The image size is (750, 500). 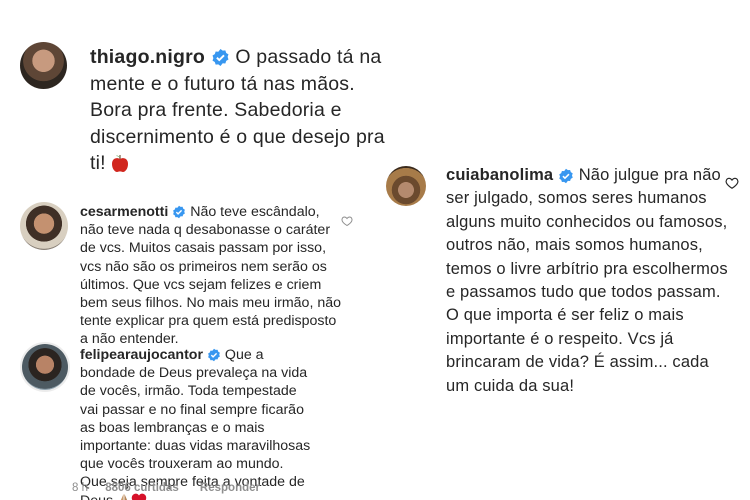 I want to click on reply-button: Responder, so click(x=230, y=488).